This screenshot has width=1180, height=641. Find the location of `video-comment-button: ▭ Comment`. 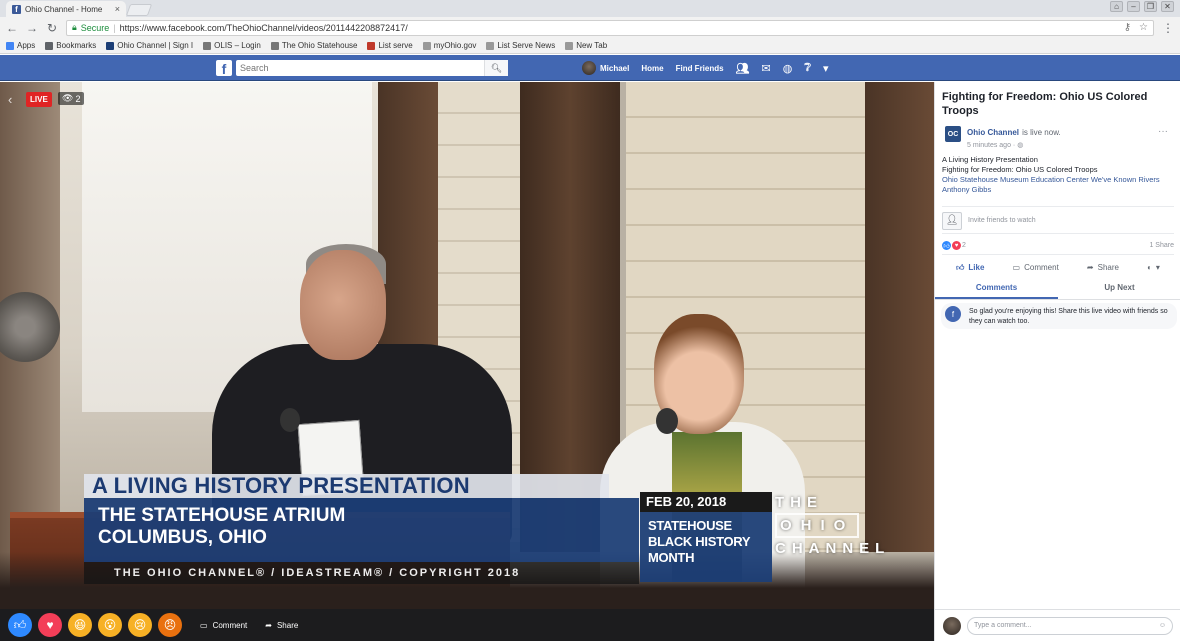

video-comment-button: ▭ Comment is located at coordinates (223, 625).